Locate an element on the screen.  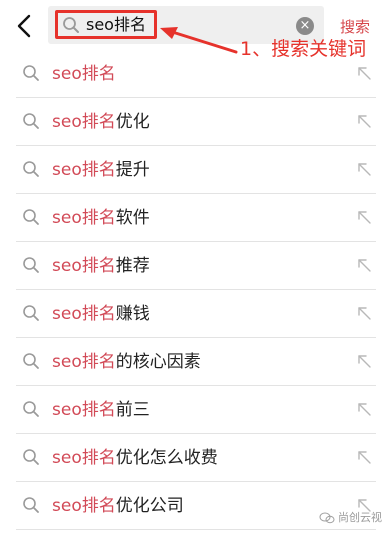
suggestion-label: seo排名推荐 is located at coordinates (101, 266).